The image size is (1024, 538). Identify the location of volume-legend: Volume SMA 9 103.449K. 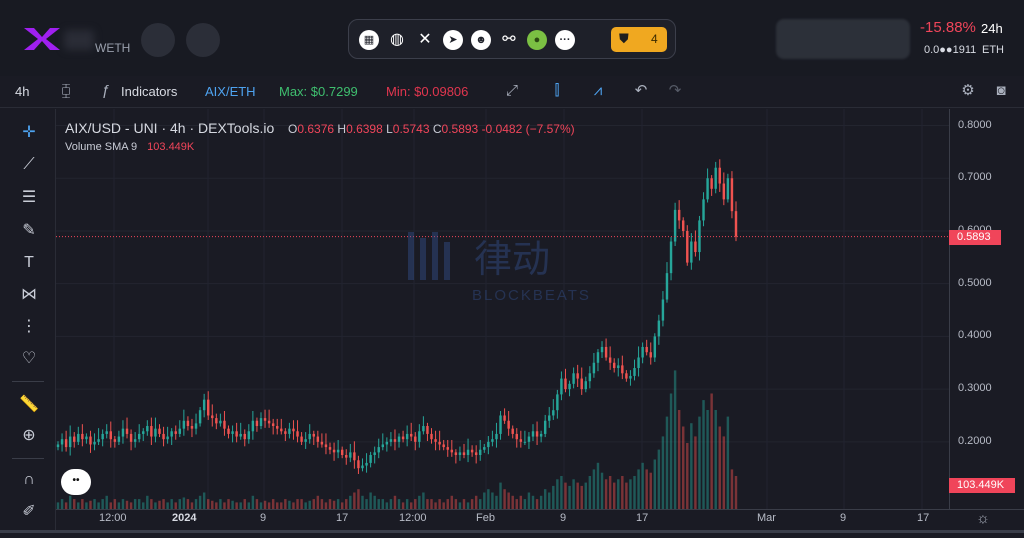
(129, 147).